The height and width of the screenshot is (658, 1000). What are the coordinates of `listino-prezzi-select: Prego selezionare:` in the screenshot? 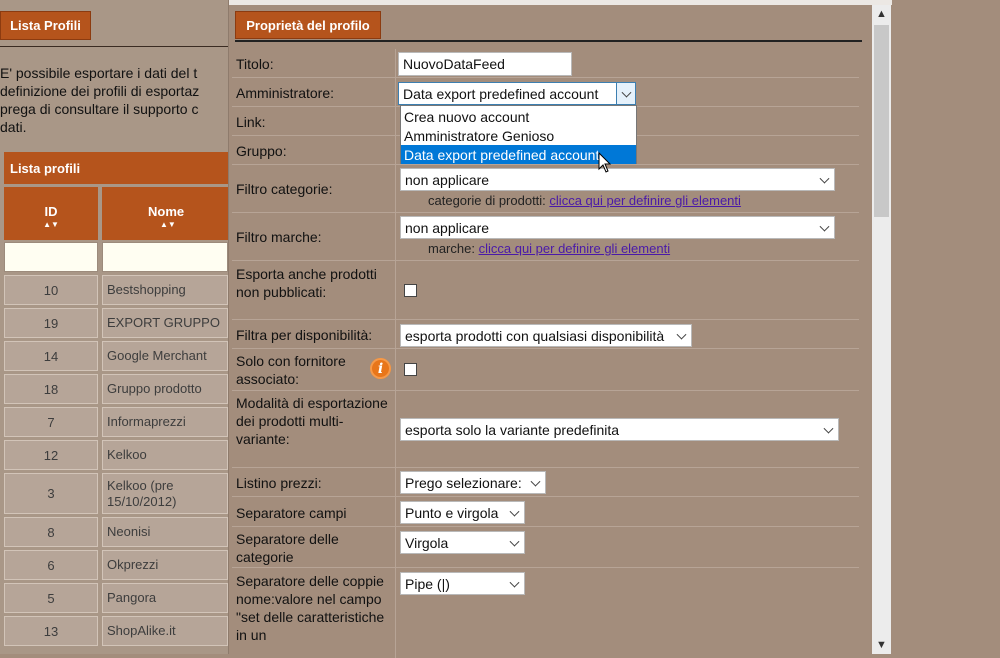 It's located at (473, 482).